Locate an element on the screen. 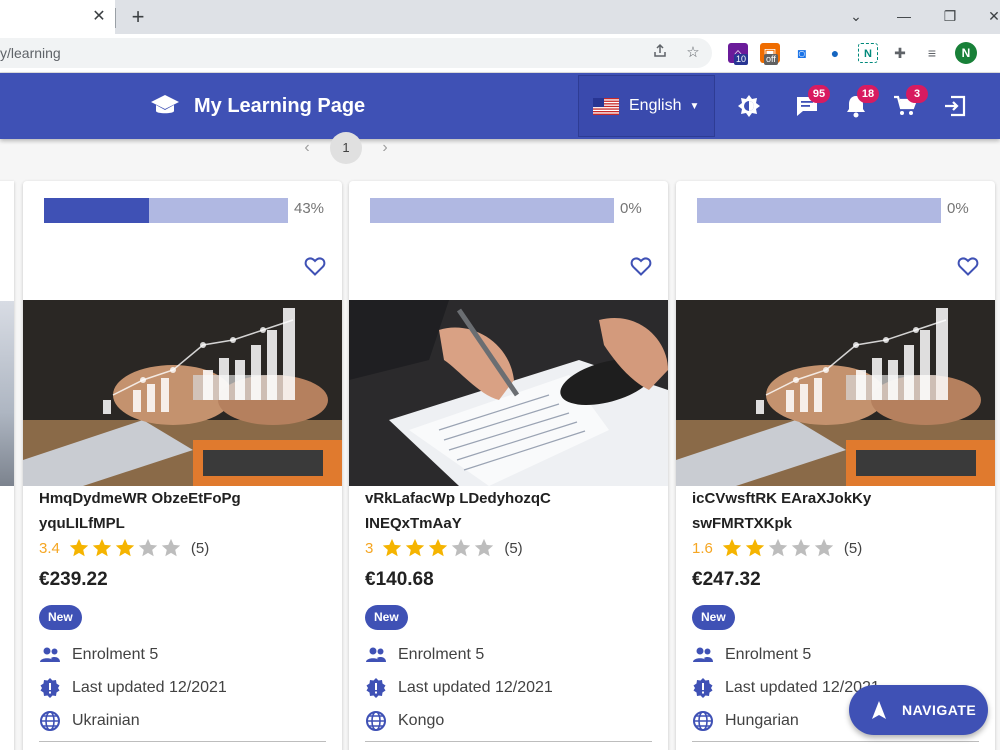  profile-avatar: N is located at coordinates (966, 53).